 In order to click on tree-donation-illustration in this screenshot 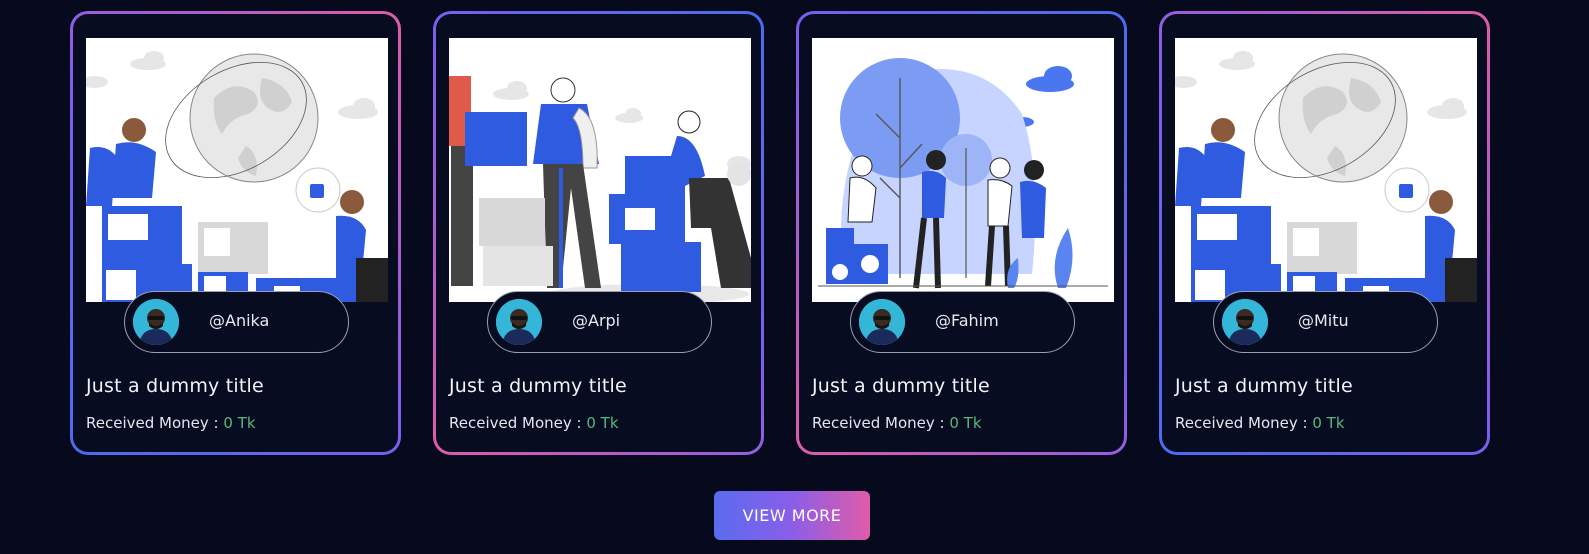, I will do `click(963, 170)`.